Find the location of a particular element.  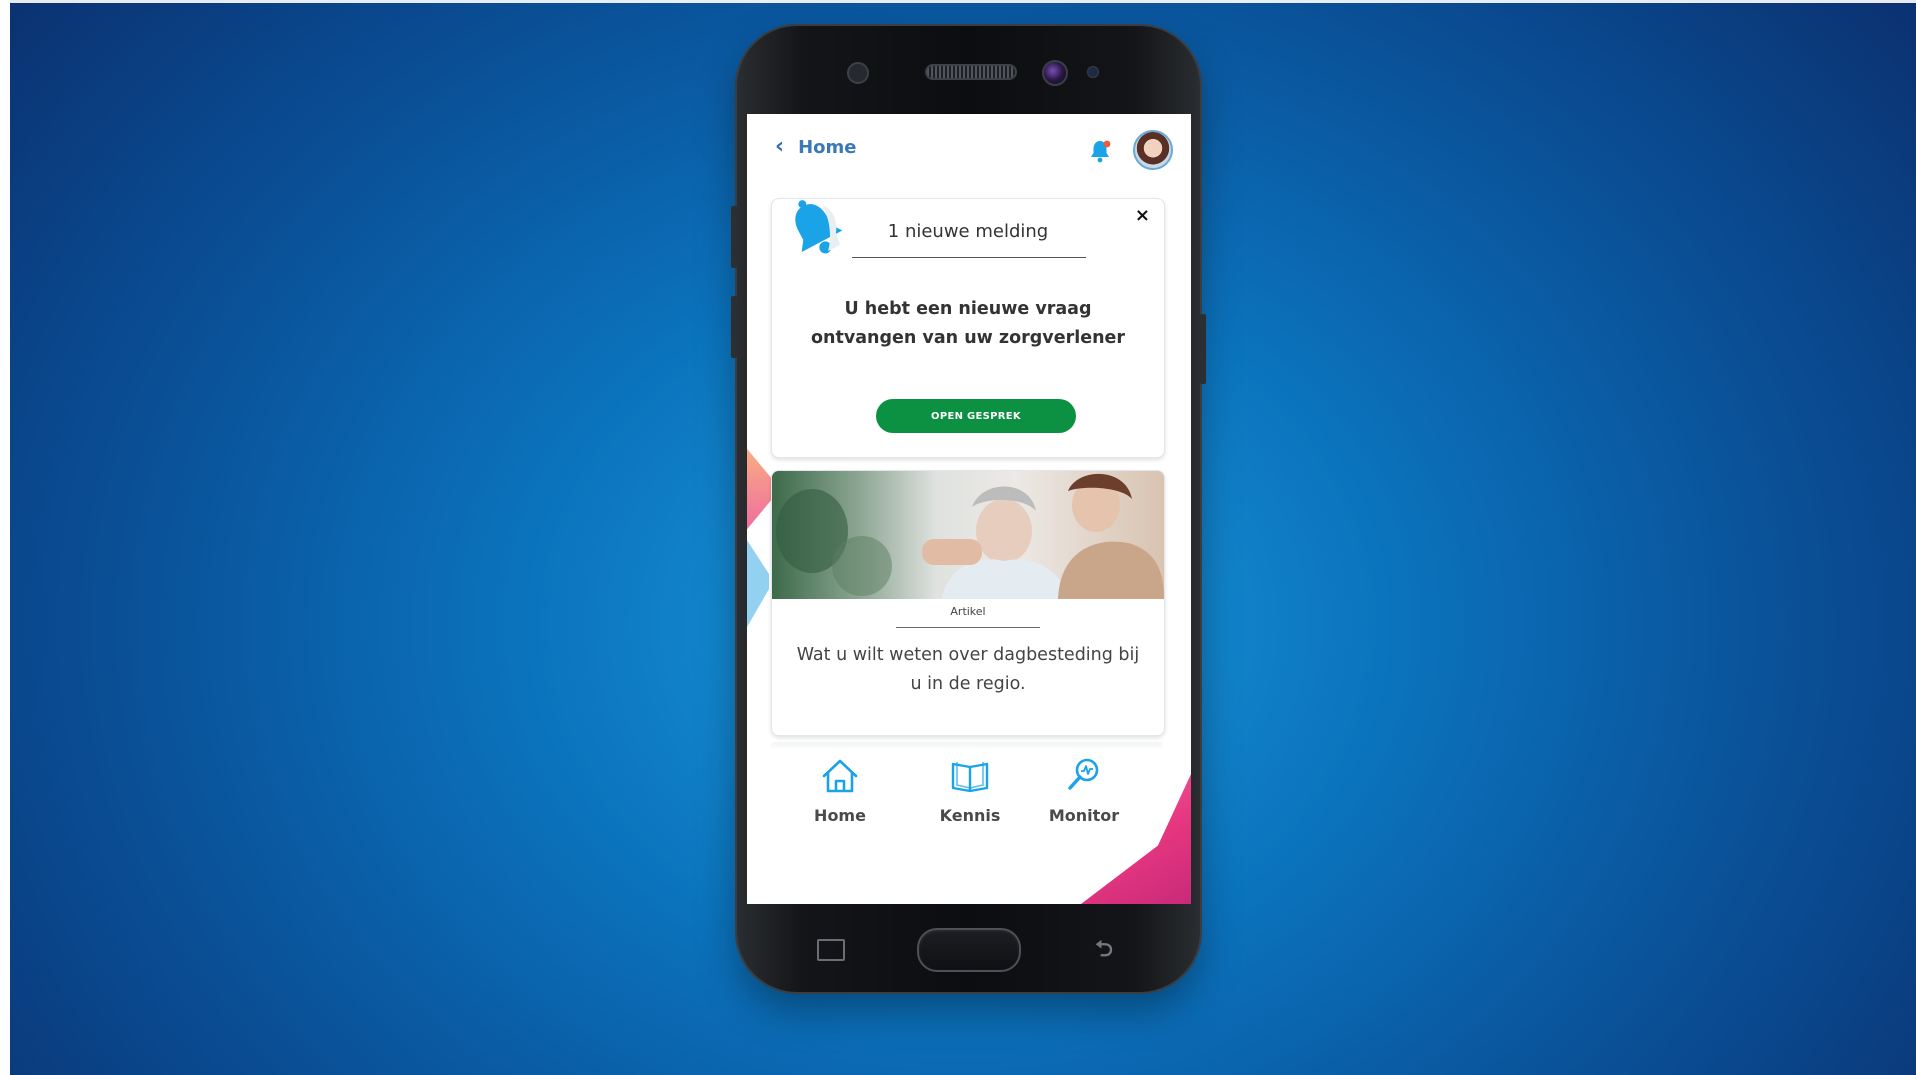

volume-up-button is located at coordinates (734, 237).